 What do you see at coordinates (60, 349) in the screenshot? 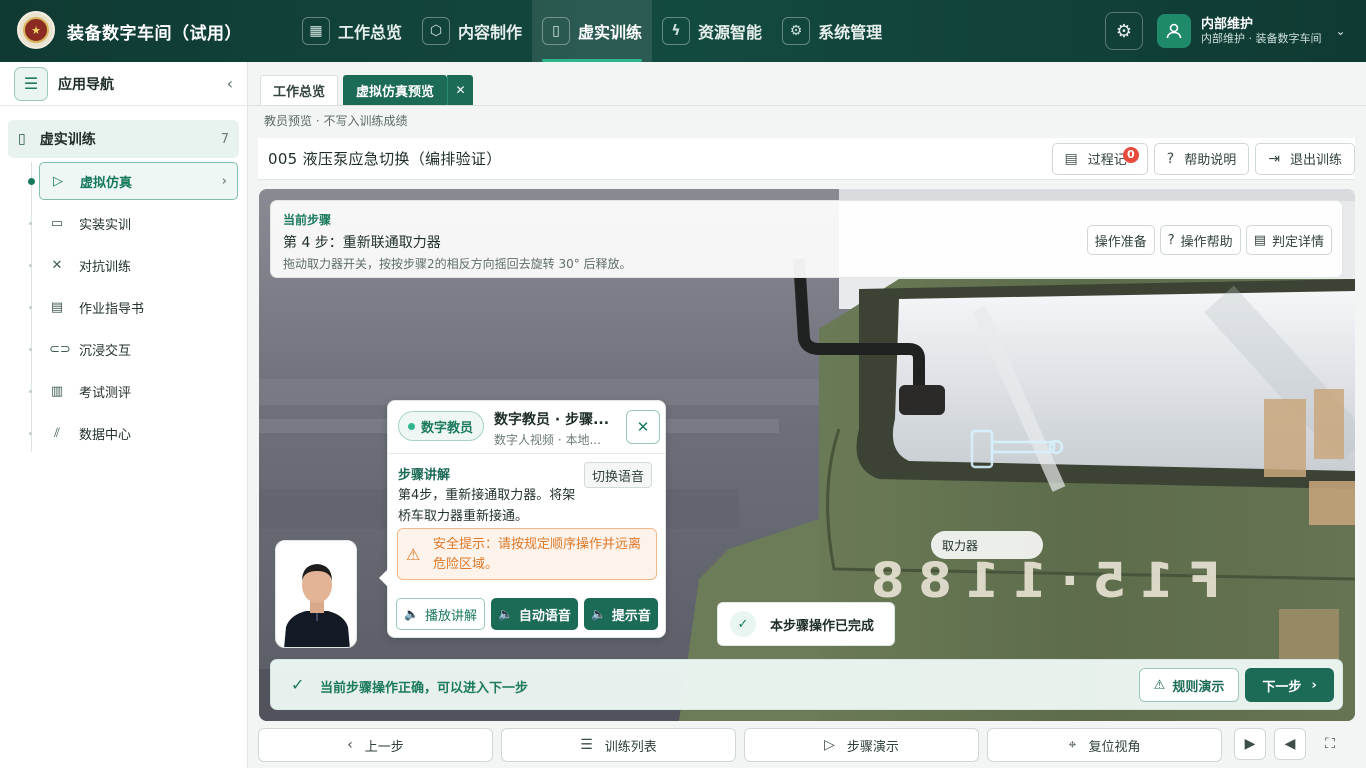
I see `vr-icon: ⊂⊃` at bounding box center [60, 349].